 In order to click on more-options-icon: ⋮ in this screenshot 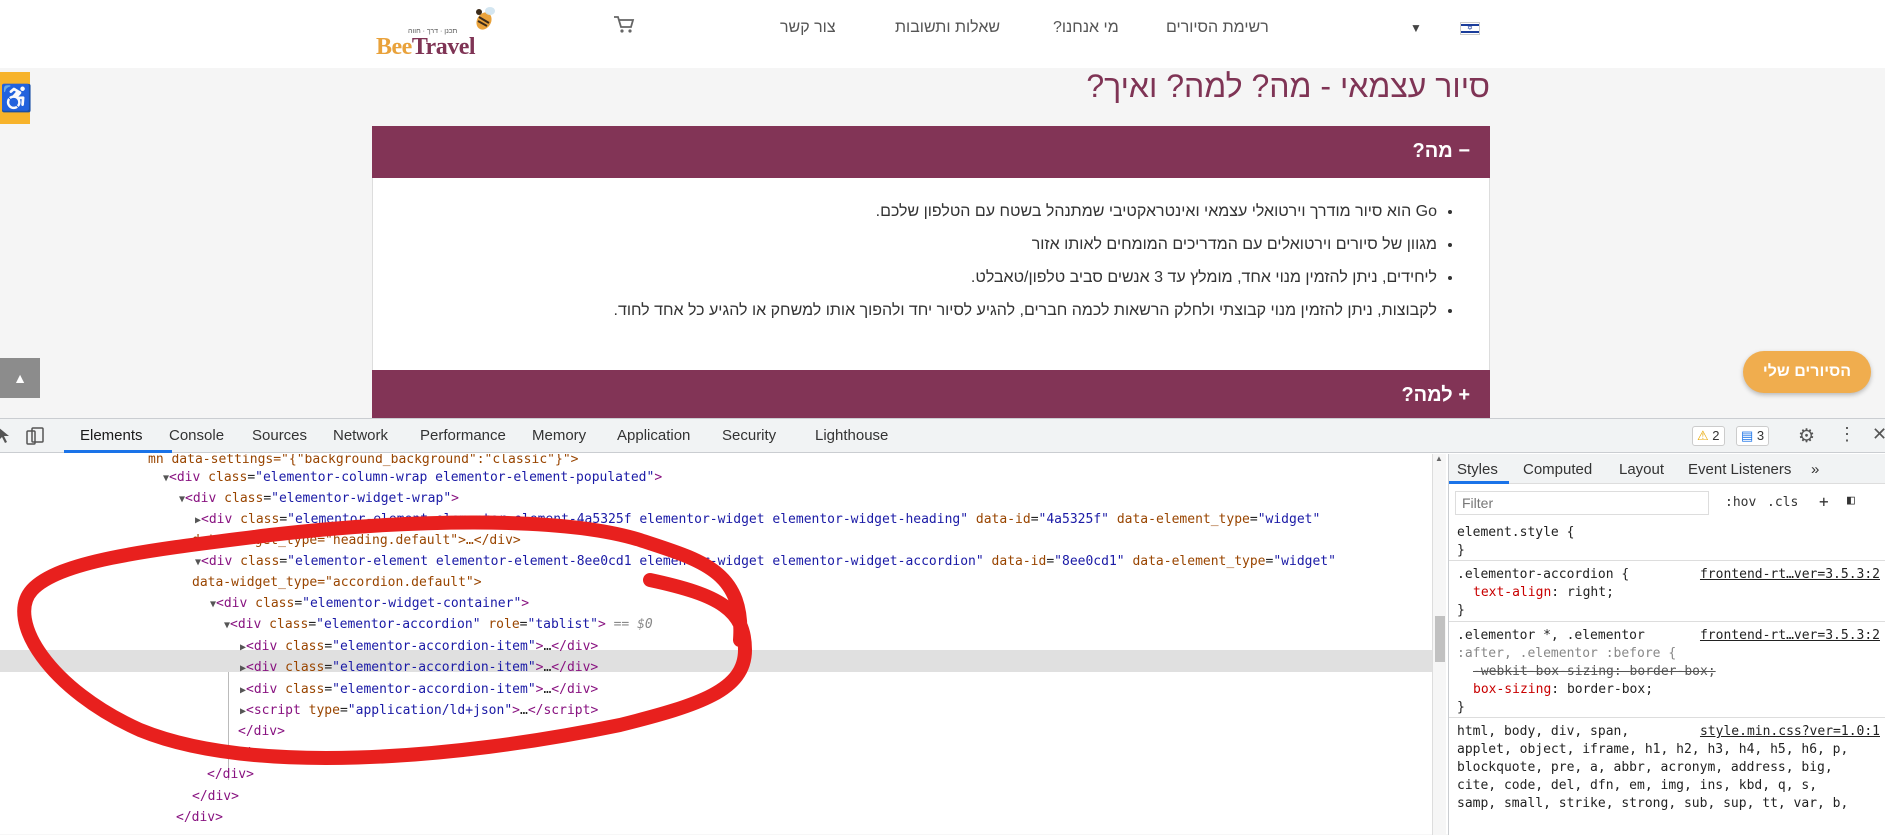, I will do `click(1847, 434)`.